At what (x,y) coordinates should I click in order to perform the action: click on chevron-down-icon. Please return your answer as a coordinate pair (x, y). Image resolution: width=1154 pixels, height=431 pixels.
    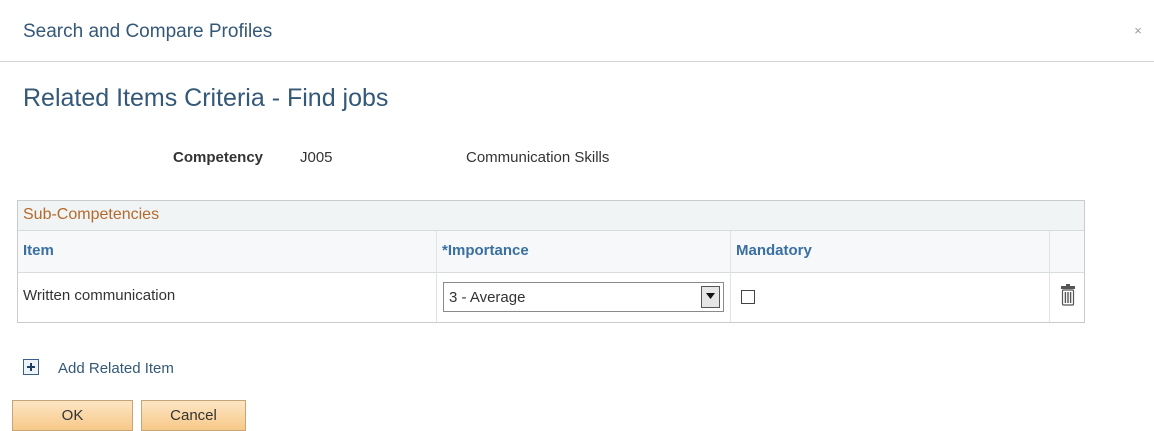
    Looking at the image, I should click on (710, 297).